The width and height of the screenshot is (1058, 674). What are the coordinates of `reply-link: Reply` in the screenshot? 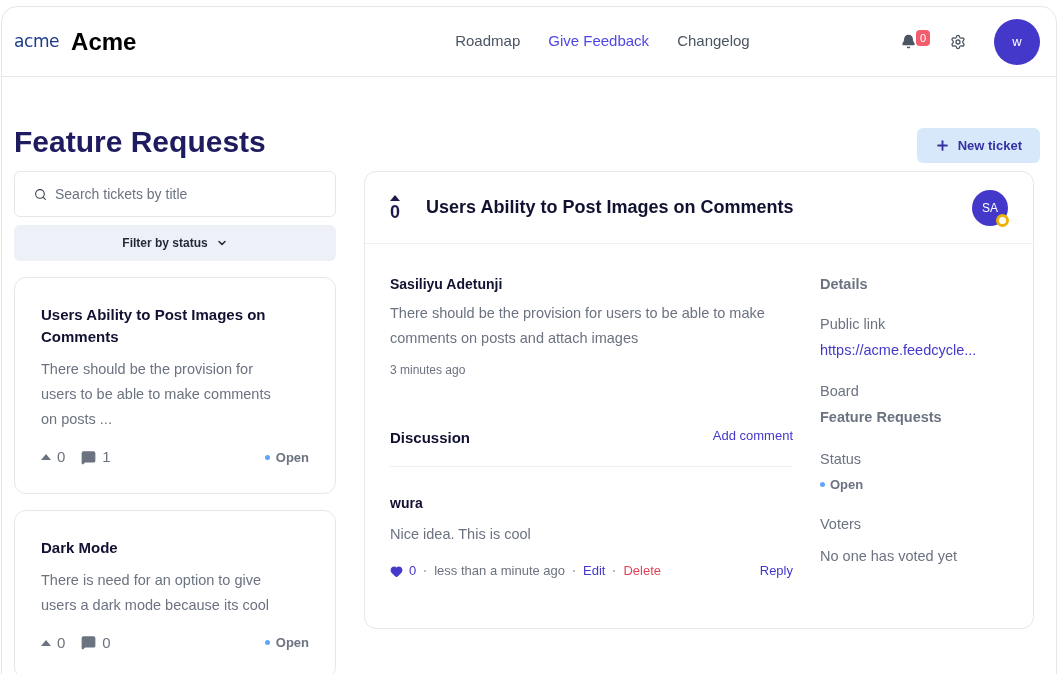 It's located at (776, 571).